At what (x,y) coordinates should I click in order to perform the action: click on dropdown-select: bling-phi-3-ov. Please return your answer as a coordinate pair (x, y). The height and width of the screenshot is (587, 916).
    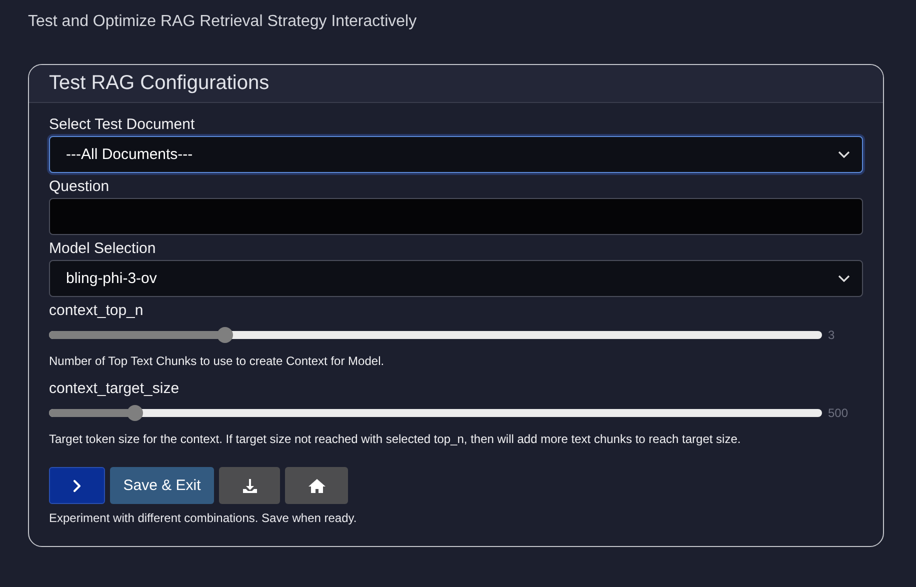
    Looking at the image, I should click on (456, 278).